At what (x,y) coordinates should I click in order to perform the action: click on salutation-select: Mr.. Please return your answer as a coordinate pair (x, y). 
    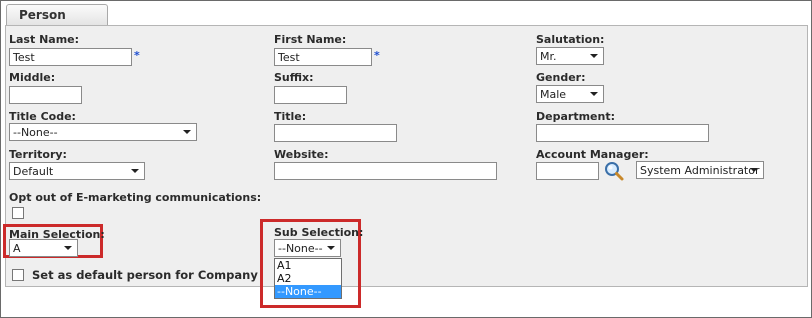
    Looking at the image, I should click on (570, 56).